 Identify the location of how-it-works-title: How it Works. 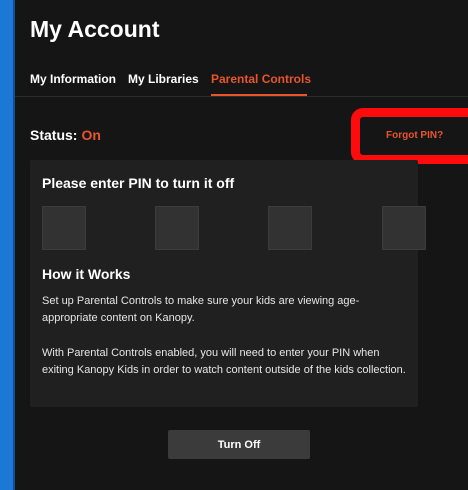
(86, 274).